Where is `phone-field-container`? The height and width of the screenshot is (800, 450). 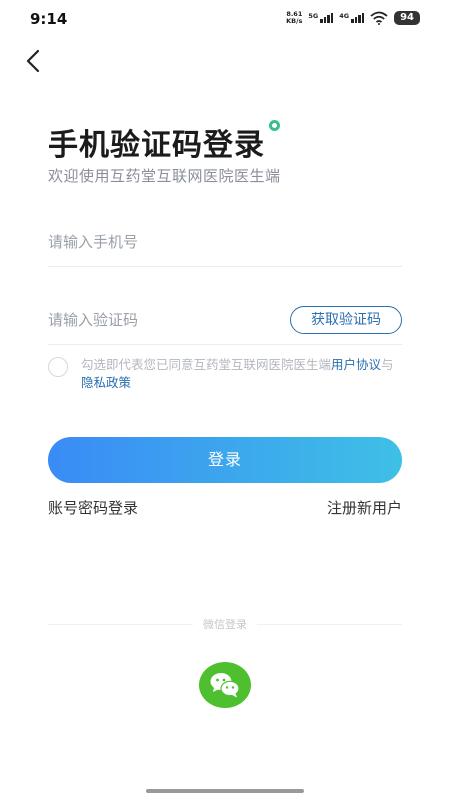 phone-field-container is located at coordinates (225, 242).